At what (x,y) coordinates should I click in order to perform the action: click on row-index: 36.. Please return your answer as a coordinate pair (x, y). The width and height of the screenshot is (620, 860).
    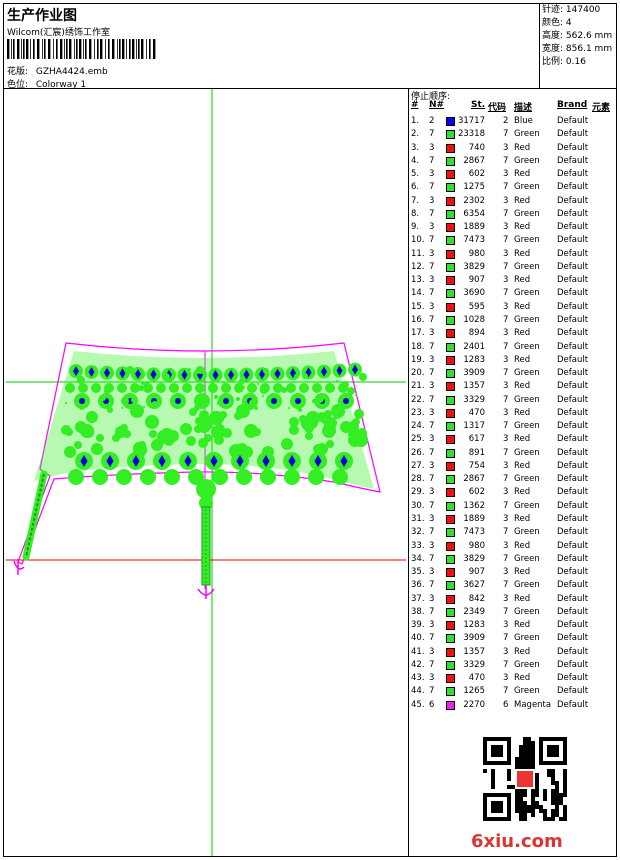
    Looking at the image, I should click on (418, 585).